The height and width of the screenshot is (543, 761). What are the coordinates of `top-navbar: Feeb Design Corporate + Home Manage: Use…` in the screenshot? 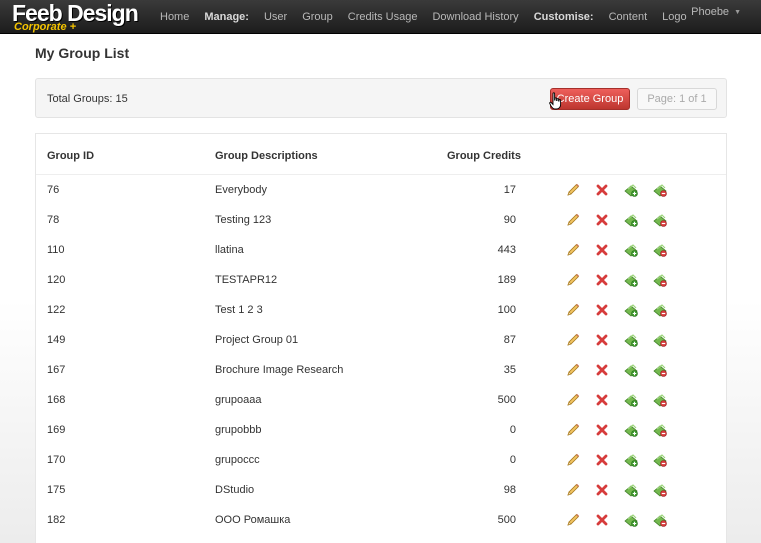 It's located at (380, 17).